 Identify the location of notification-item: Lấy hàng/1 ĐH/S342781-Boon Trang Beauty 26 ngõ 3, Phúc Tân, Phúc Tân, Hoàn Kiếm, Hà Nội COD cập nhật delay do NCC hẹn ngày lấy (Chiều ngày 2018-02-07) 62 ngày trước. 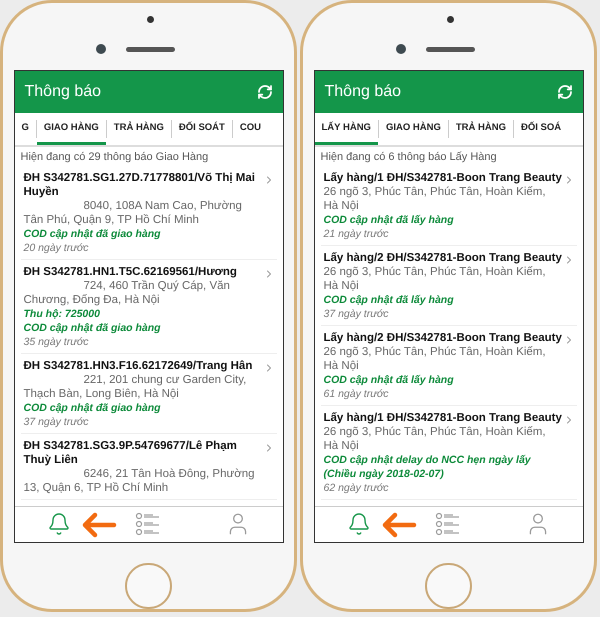
(448, 453).